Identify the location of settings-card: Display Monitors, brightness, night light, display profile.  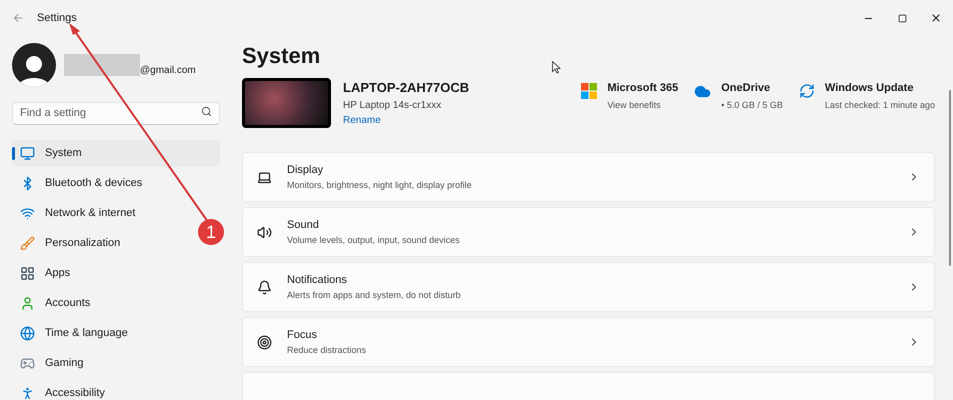
(588, 177).